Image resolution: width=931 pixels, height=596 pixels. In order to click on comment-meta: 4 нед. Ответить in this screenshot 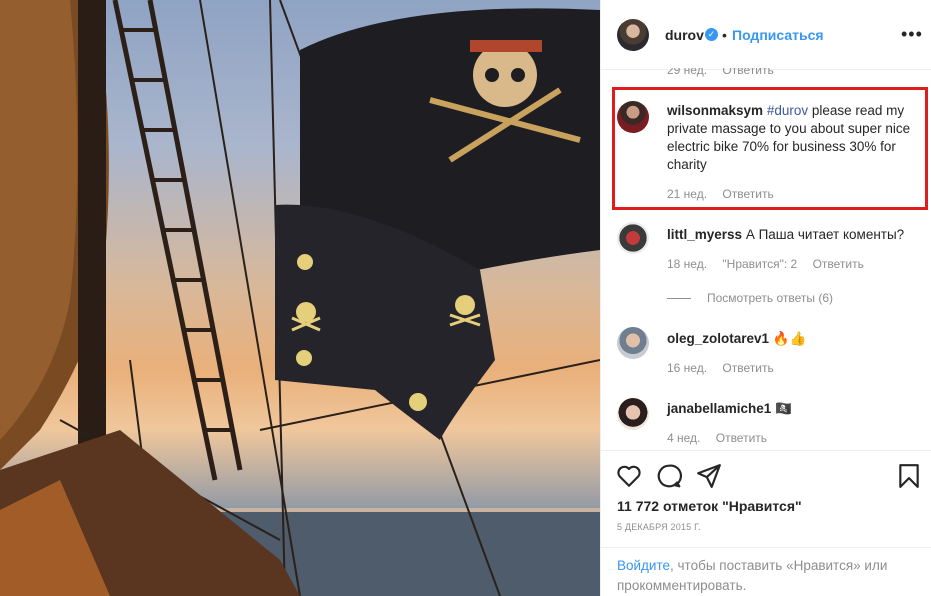, I will do `click(723, 438)`.